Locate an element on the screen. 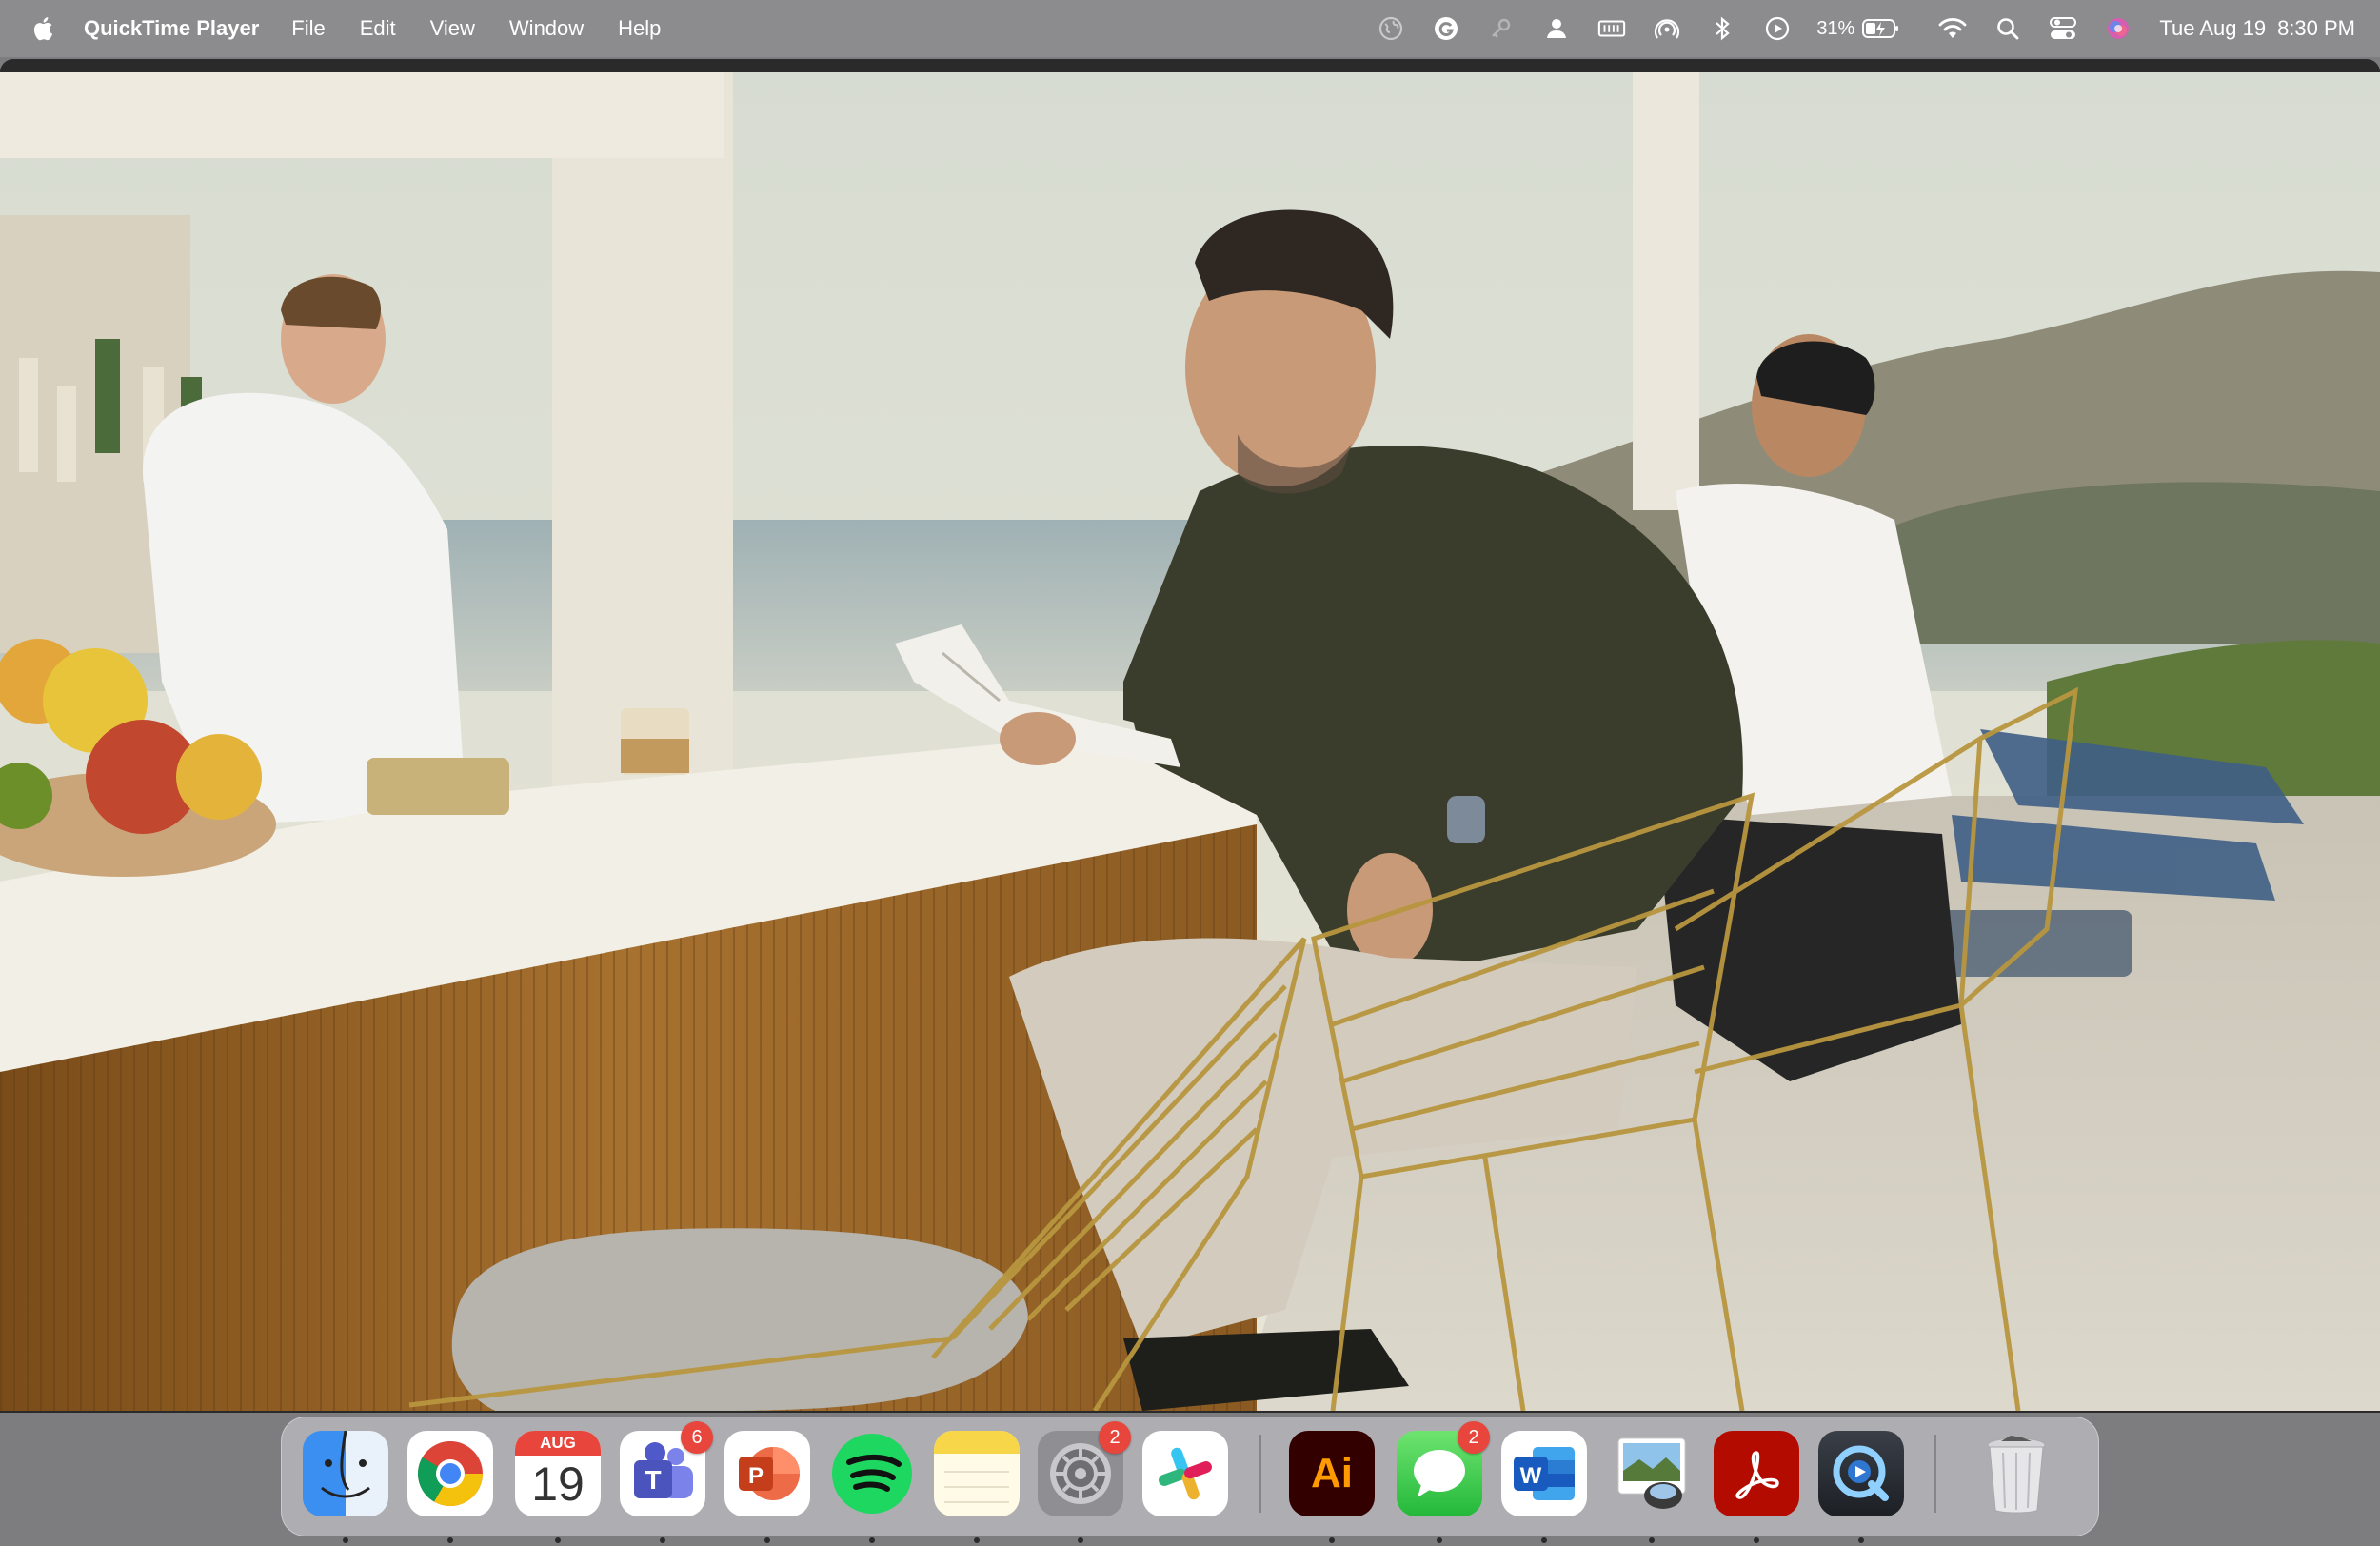 The width and height of the screenshot is (2380, 1546). calendar-icon: AUG 19 is located at coordinates (558, 1473).